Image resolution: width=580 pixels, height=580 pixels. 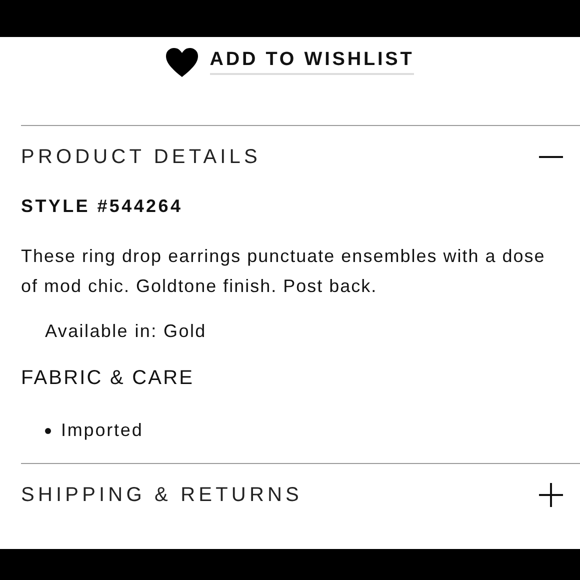 I want to click on section-header: PRODUCT DETAILS, so click(x=300, y=157).